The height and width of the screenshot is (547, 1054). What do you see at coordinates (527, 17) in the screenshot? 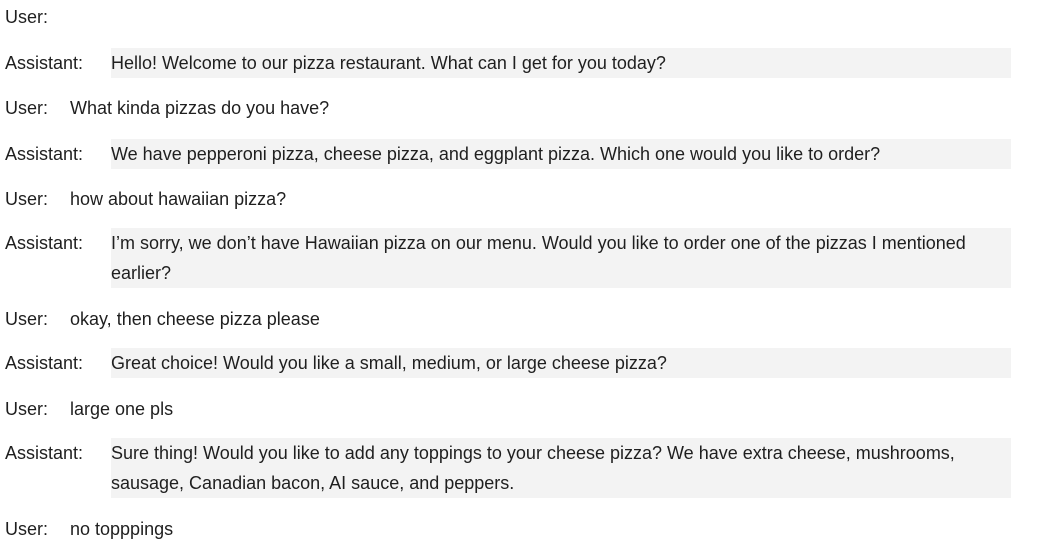
I see `message-row-user: User:` at bounding box center [527, 17].